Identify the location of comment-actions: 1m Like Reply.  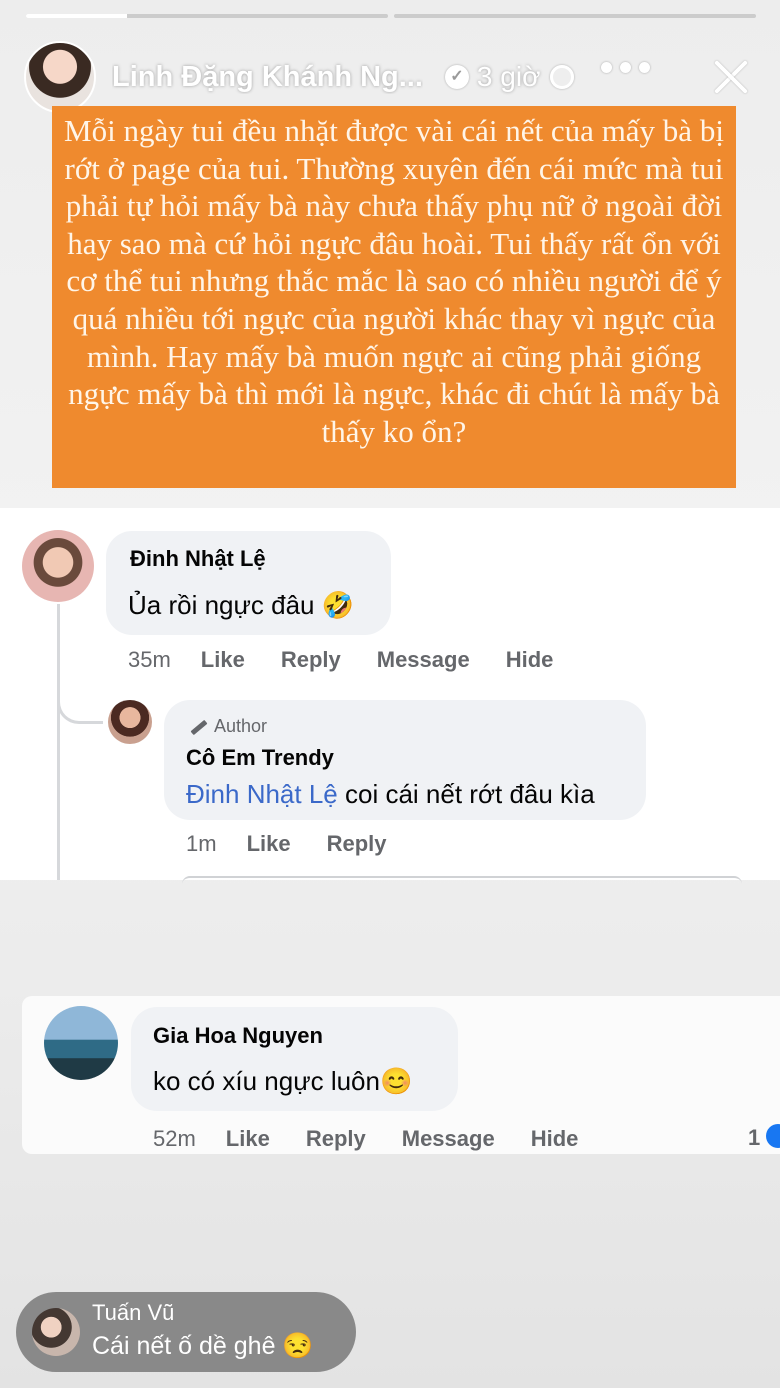
(304, 844).